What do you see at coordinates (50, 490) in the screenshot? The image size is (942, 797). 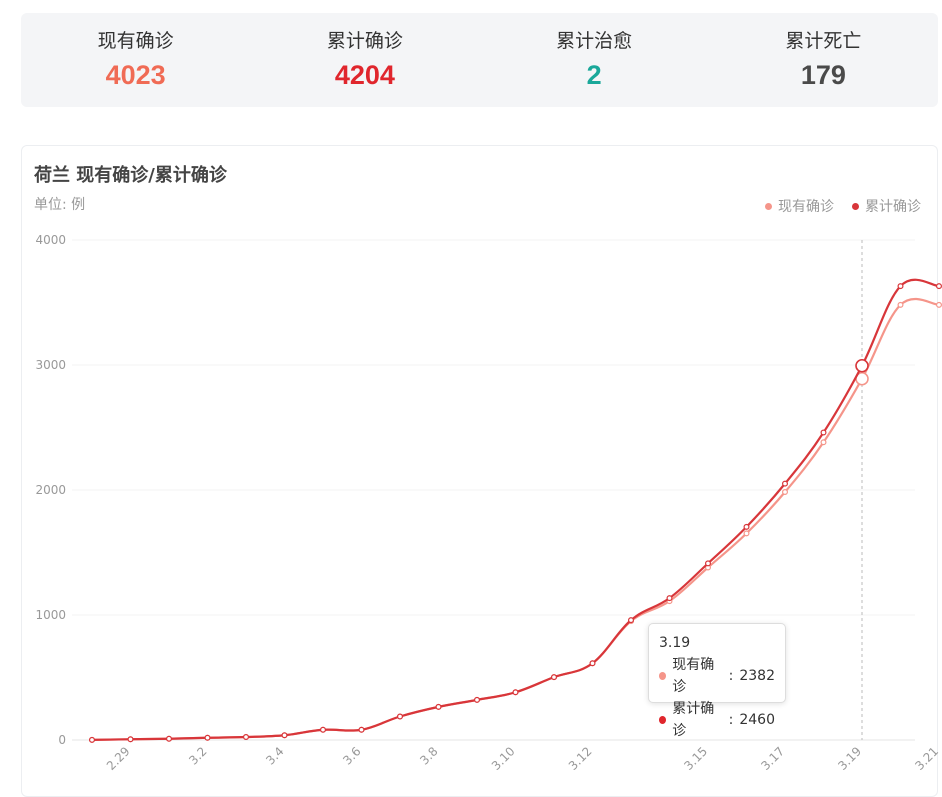 I see `y-tick-label: 2000` at bounding box center [50, 490].